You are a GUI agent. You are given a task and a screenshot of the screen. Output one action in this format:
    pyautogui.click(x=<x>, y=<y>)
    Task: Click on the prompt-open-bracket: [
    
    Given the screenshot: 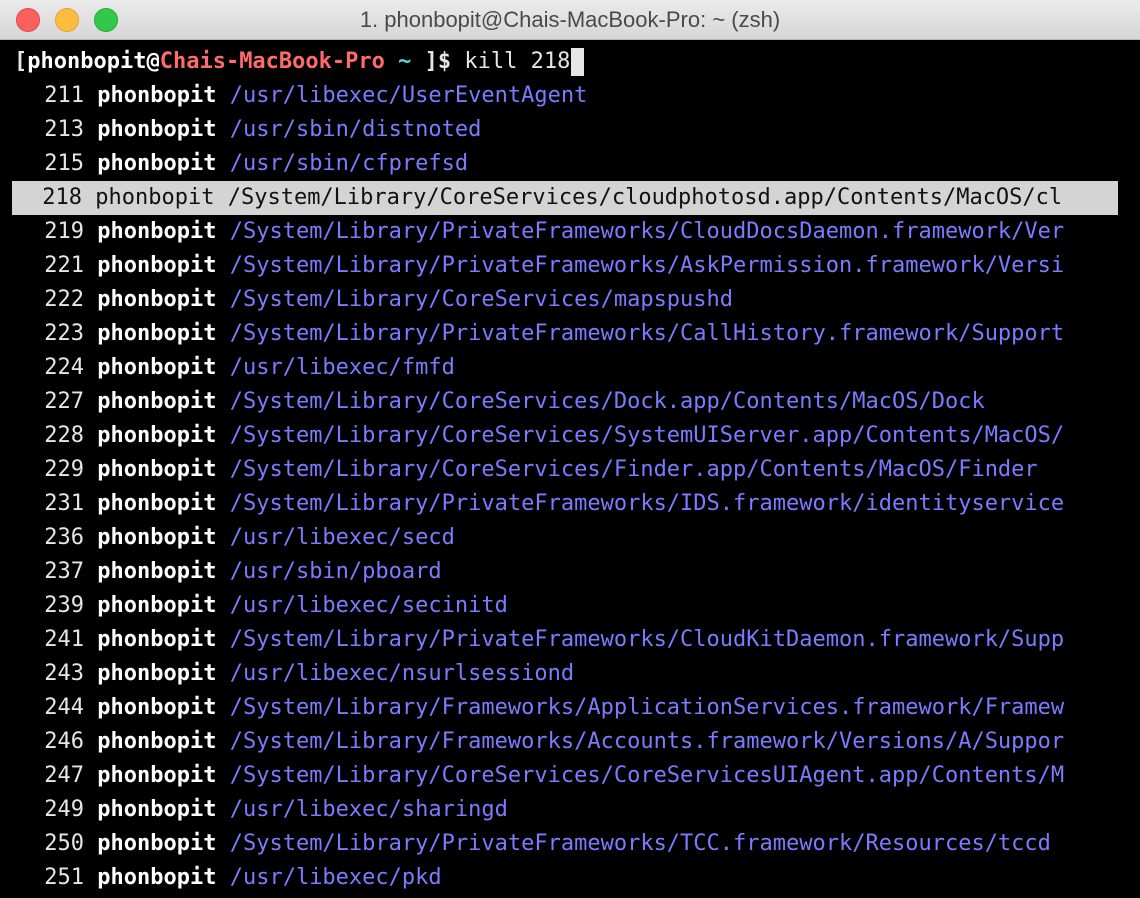 What is the action you would take?
    pyautogui.click(x=21, y=61)
    